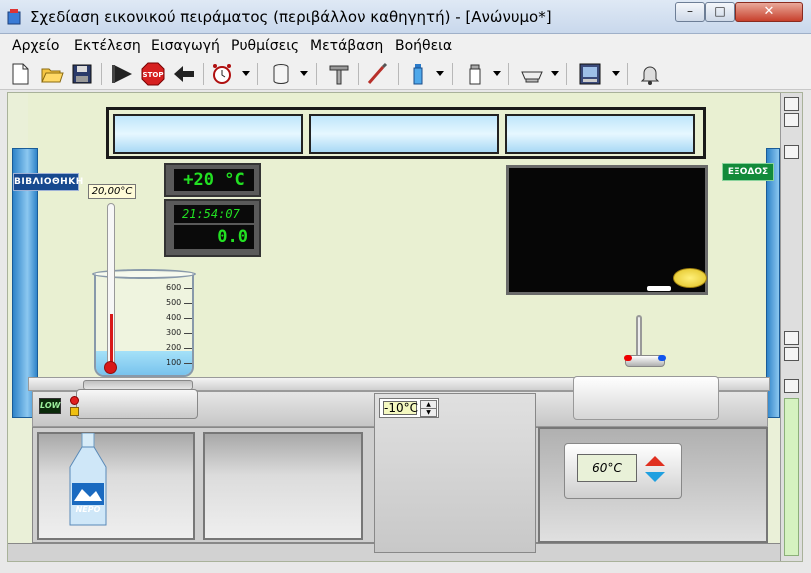  I want to click on timer-reading: 0.0, so click(214, 237).